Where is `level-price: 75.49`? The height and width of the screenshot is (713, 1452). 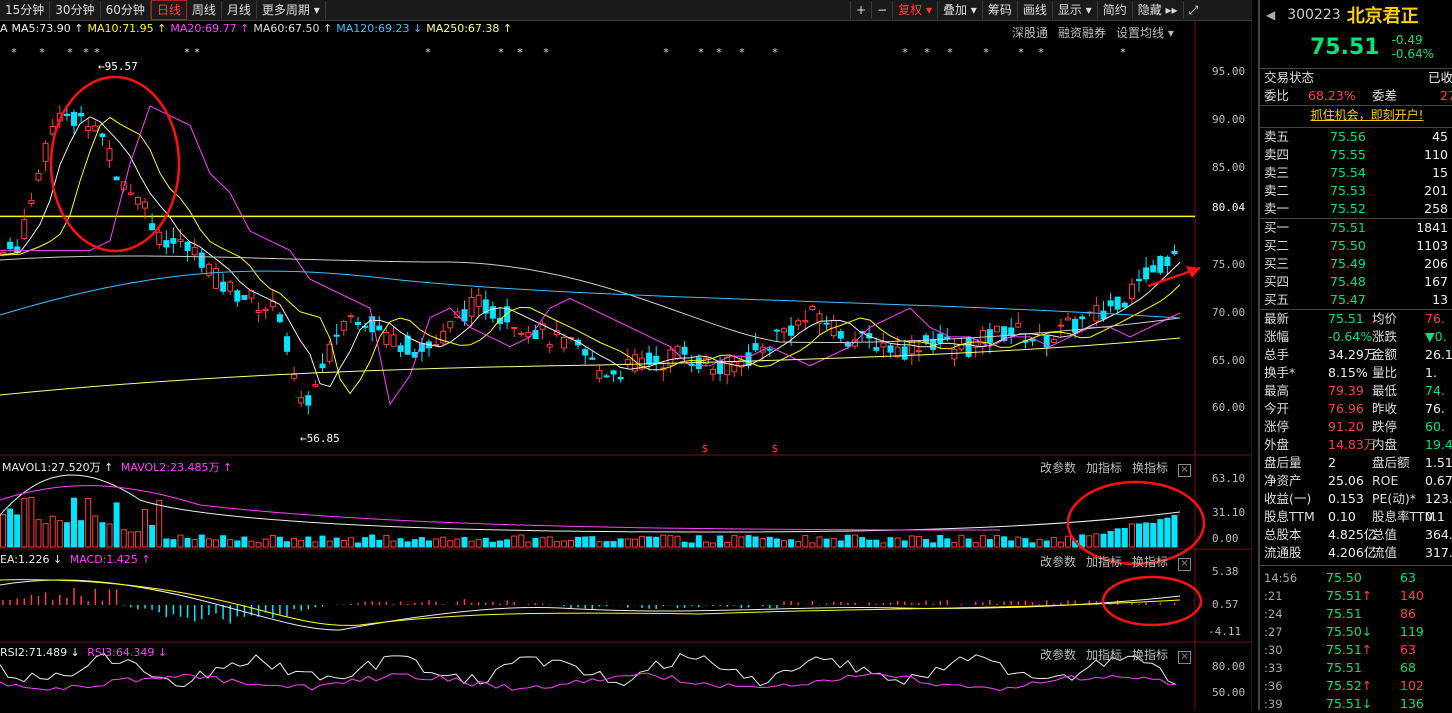
level-price: 75.49 is located at coordinates (1348, 263).